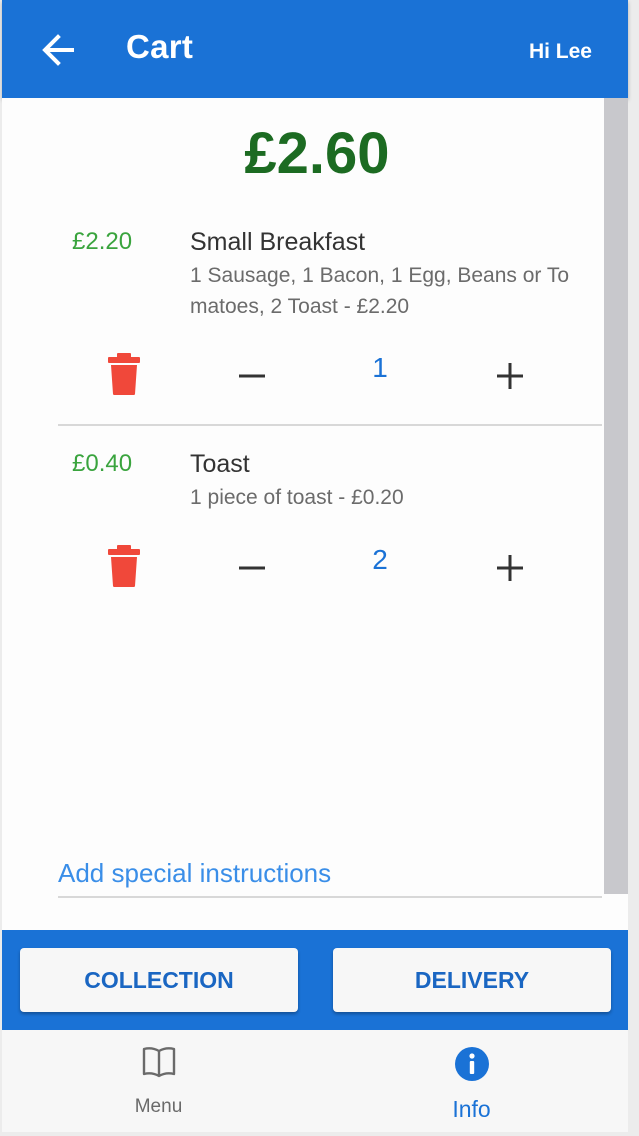  I want to click on quantity-value: 1, so click(380, 367).